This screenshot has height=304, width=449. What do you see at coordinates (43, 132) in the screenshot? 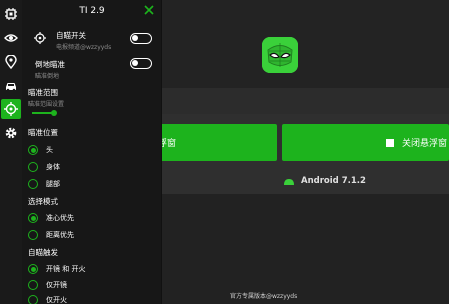
I see `aim-position-title: 瞄准位置` at bounding box center [43, 132].